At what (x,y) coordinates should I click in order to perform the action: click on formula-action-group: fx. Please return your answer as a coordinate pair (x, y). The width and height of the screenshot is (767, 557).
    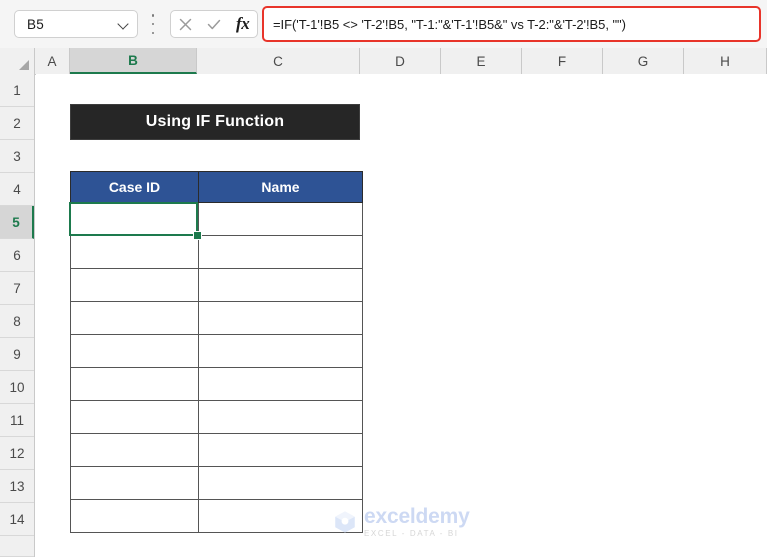
    Looking at the image, I should click on (214, 24).